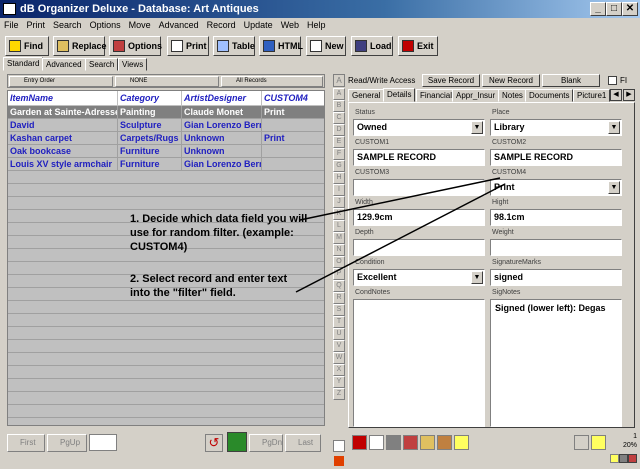  What do you see at coordinates (23, 64) in the screenshot?
I see `tab-standard: Standard` at bounding box center [23, 64].